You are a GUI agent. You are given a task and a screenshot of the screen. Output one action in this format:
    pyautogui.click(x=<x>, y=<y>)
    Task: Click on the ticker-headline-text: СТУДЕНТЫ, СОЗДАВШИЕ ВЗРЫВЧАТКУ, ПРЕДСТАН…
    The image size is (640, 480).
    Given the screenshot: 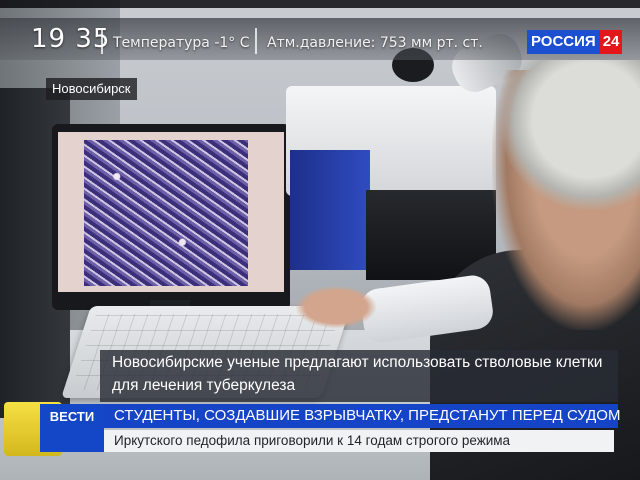 What is the action you would take?
    pyautogui.click(x=367, y=415)
    